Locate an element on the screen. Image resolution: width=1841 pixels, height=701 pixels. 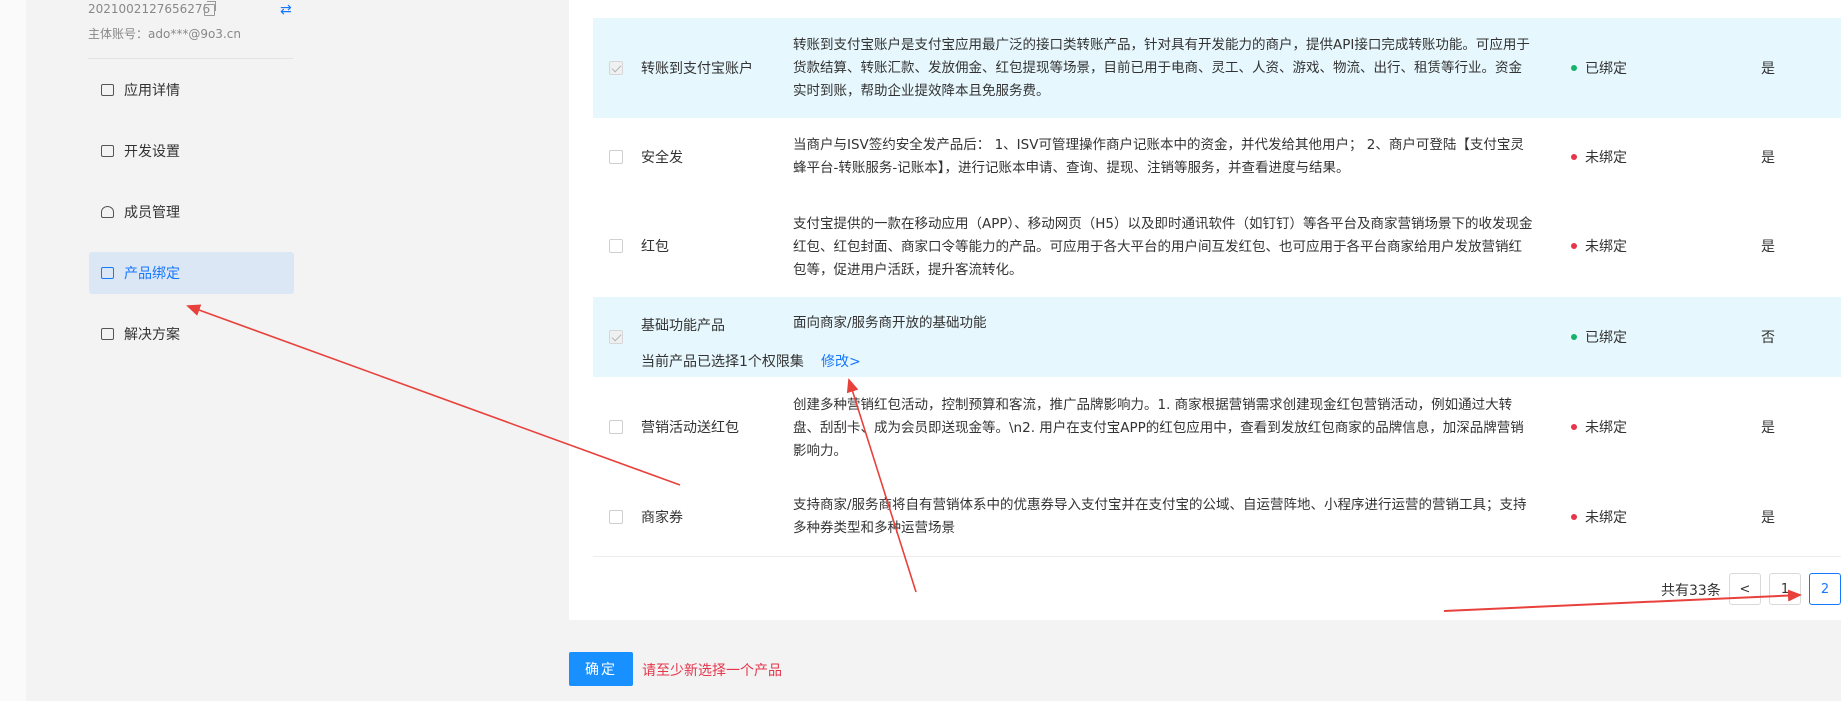
settings-icon is located at coordinates (107, 151).